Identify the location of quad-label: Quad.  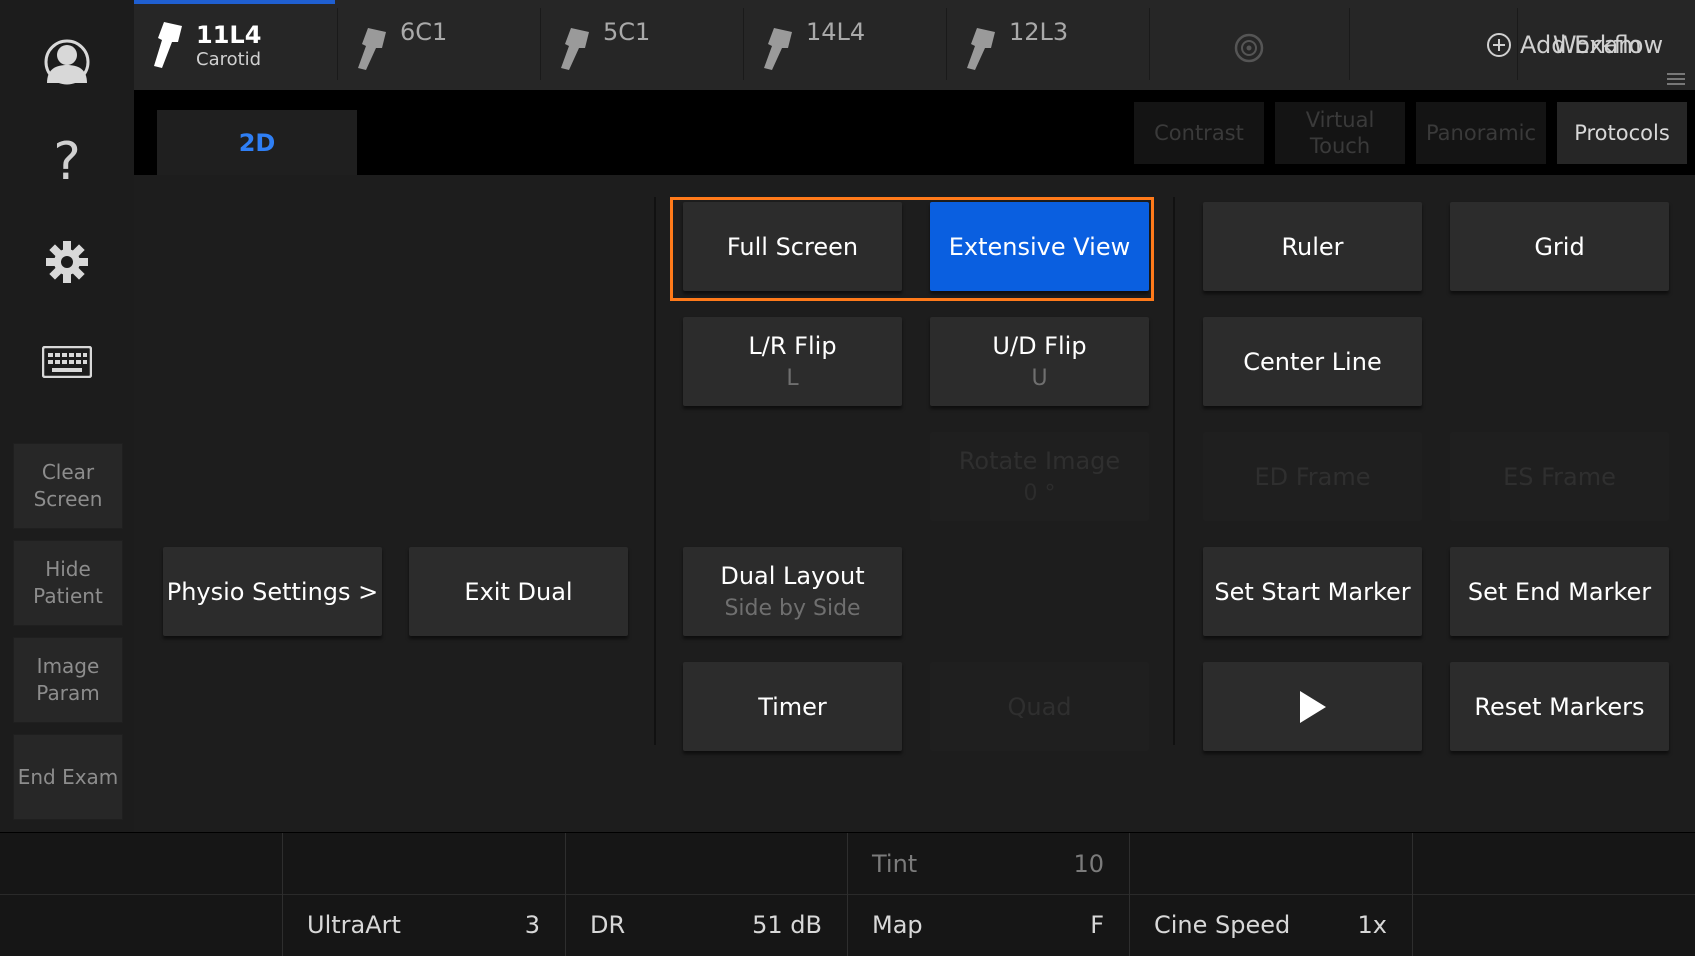
(1039, 706).